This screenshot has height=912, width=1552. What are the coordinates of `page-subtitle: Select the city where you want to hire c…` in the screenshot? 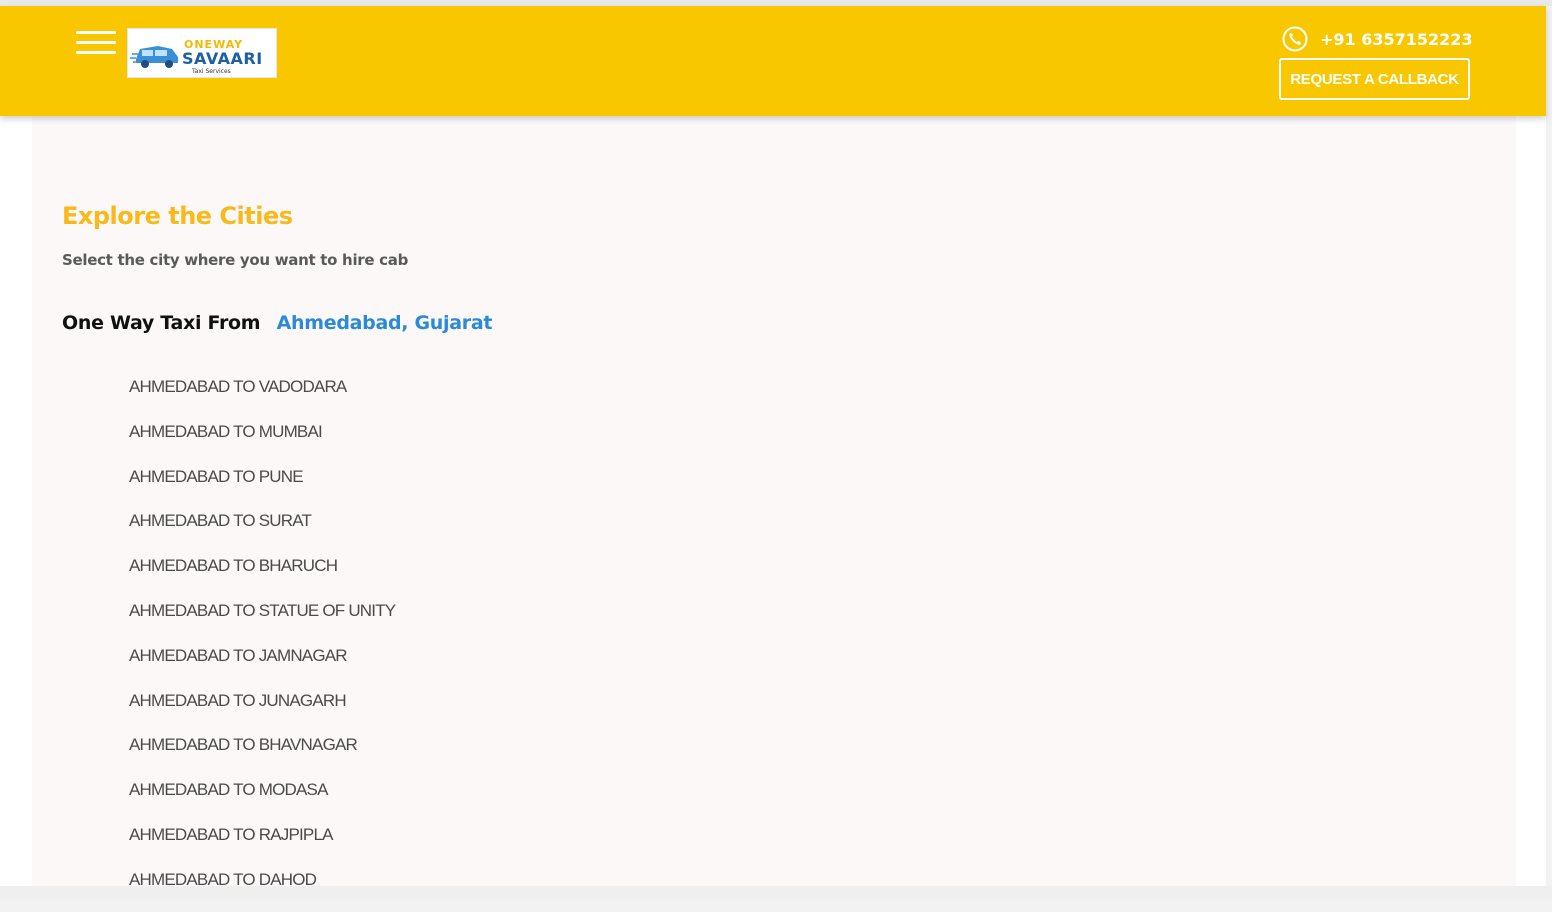 It's located at (235, 260).